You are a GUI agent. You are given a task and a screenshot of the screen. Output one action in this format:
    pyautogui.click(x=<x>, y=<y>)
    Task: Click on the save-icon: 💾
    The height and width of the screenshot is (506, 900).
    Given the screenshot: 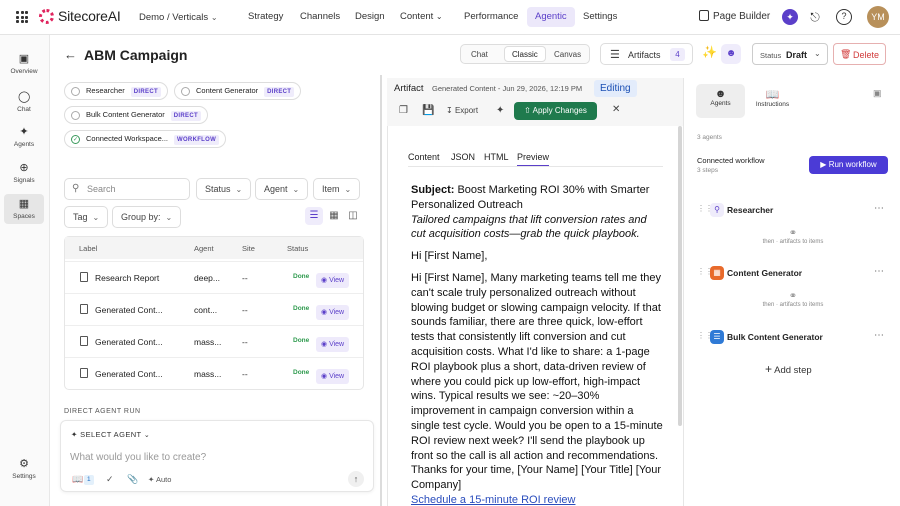 What is the action you would take?
    pyautogui.click(x=428, y=110)
    